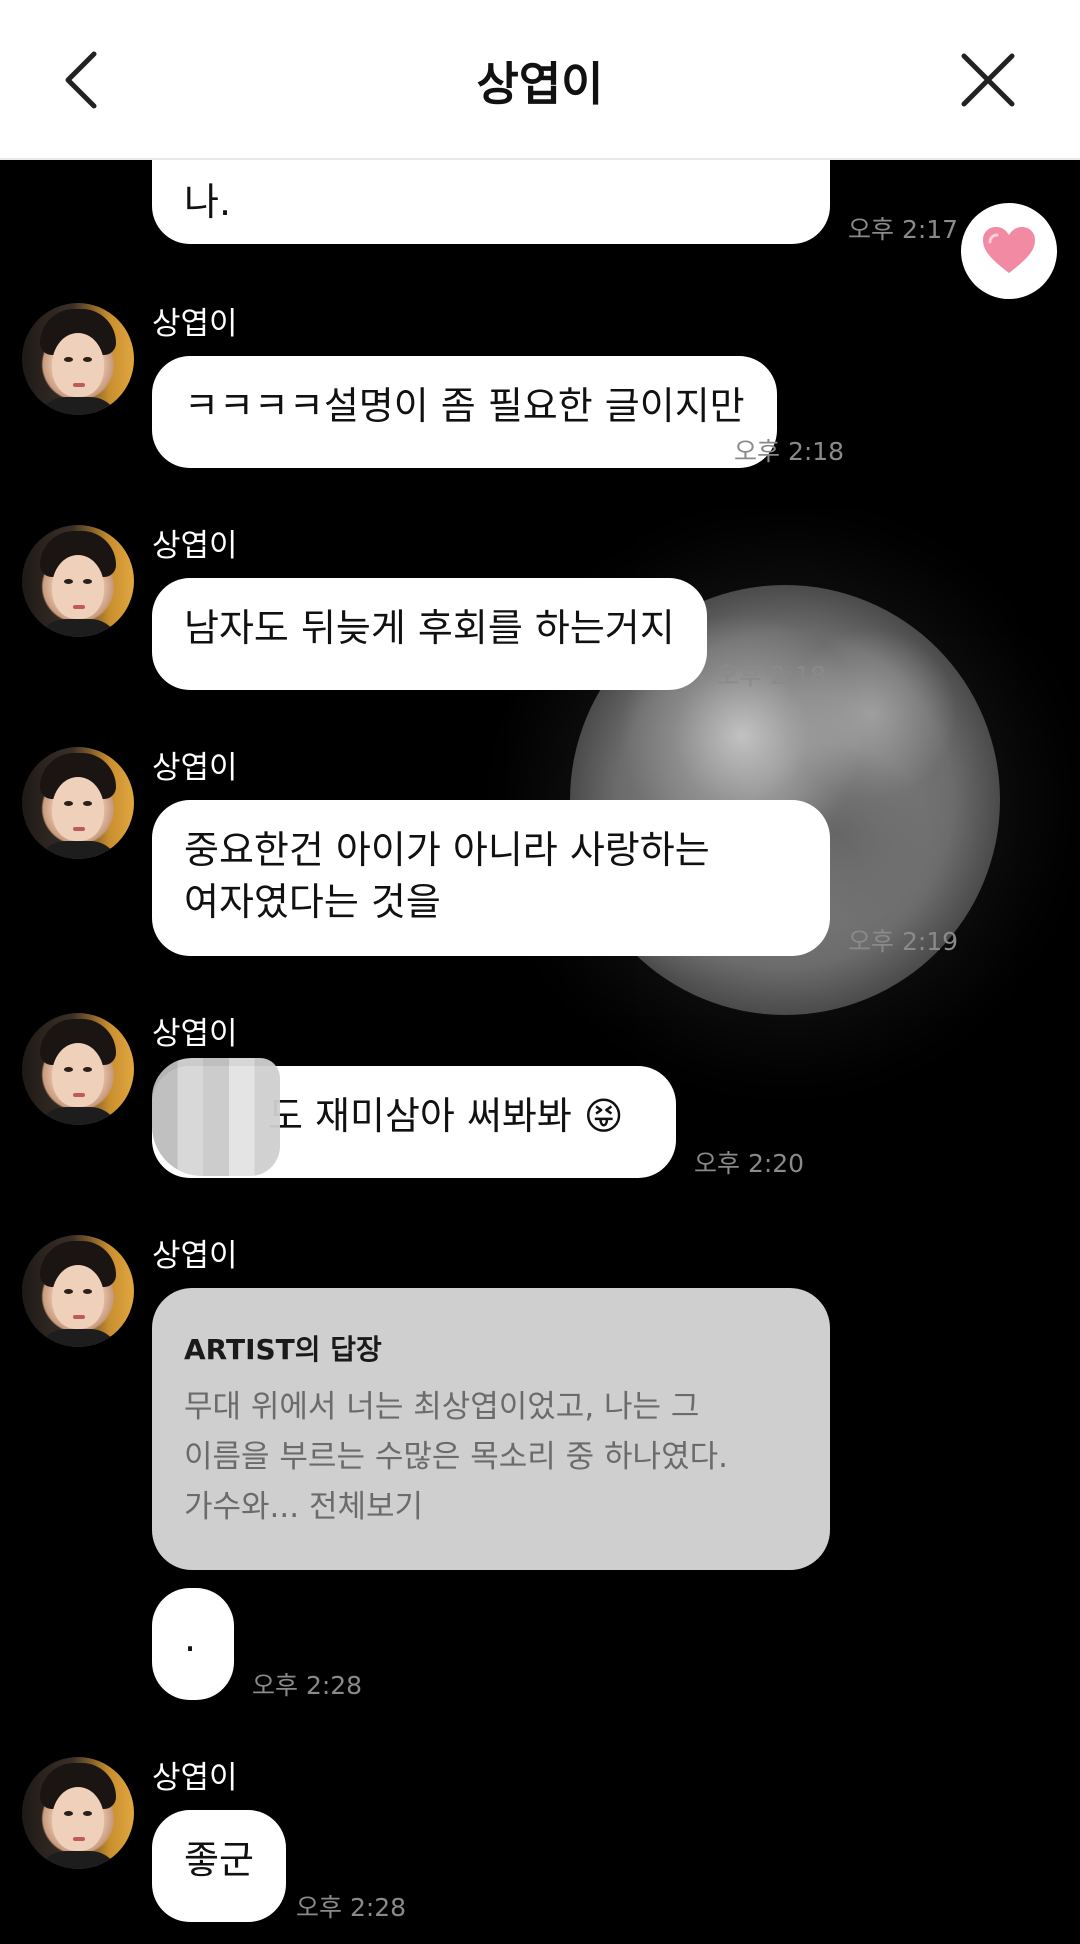 This screenshot has width=1080, height=1944. What do you see at coordinates (603, 1116) in the screenshot?
I see `emoji-sticker: 😝` at bounding box center [603, 1116].